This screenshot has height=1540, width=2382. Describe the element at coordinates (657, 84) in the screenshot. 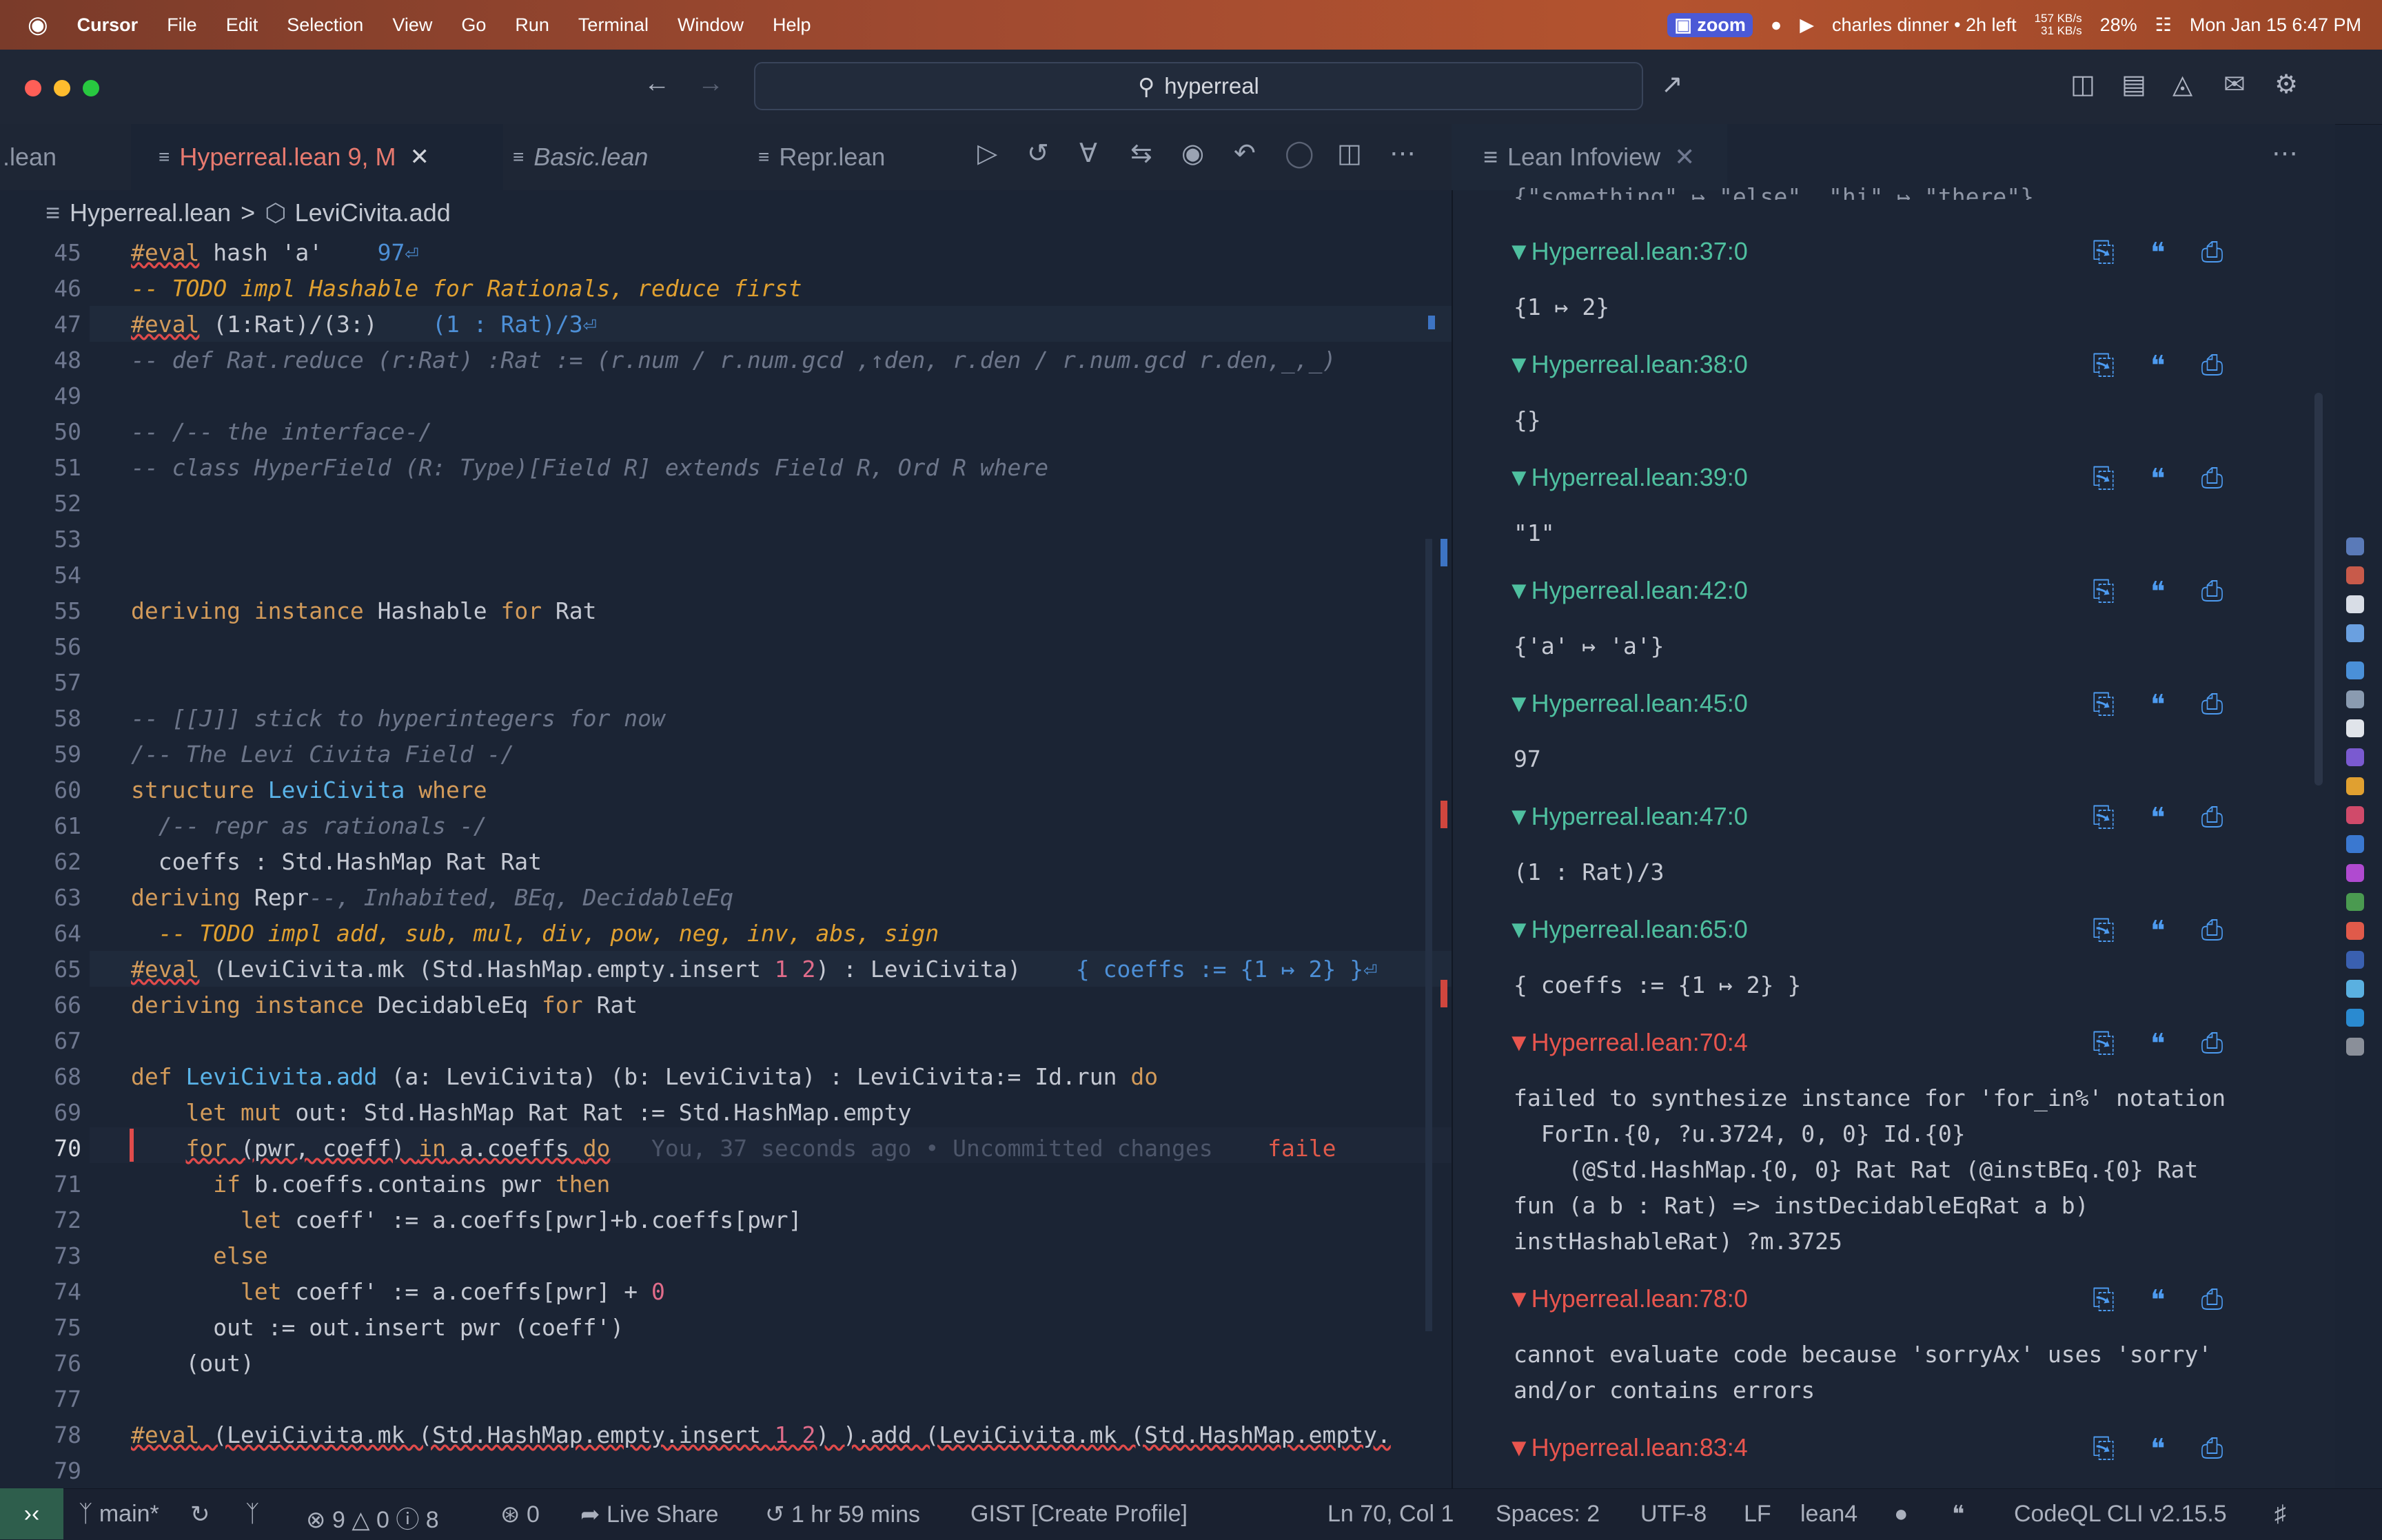

I see `back-arrow-icon: ←` at that location.